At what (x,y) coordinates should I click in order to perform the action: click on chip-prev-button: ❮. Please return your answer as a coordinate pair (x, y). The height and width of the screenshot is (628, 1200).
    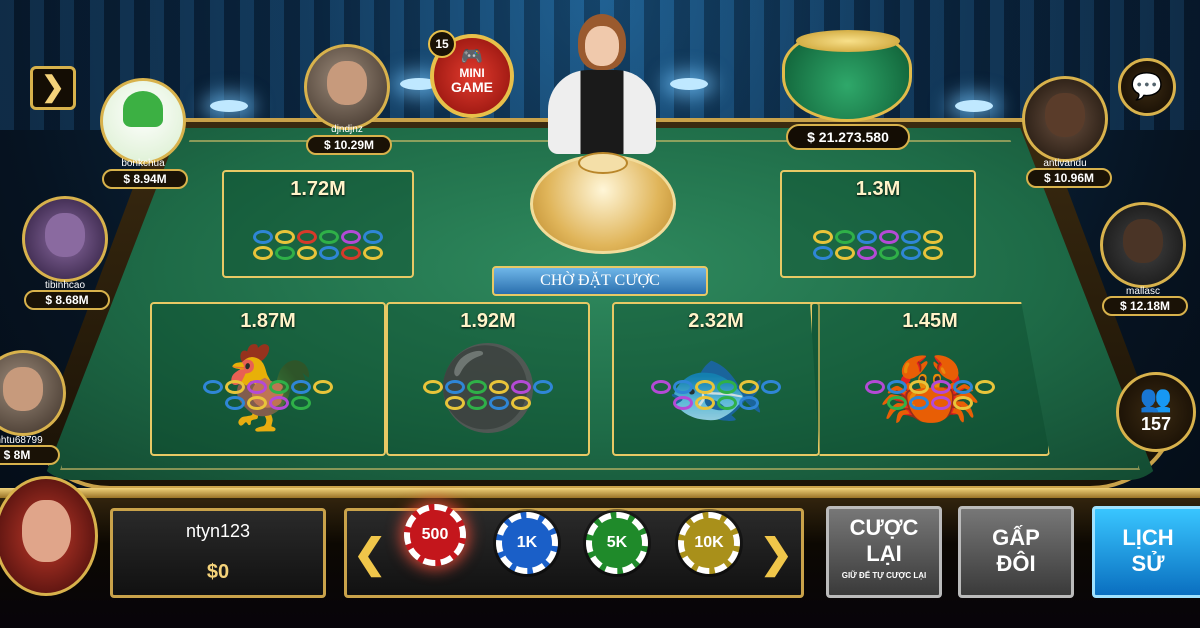
    Looking at the image, I should click on (370, 554).